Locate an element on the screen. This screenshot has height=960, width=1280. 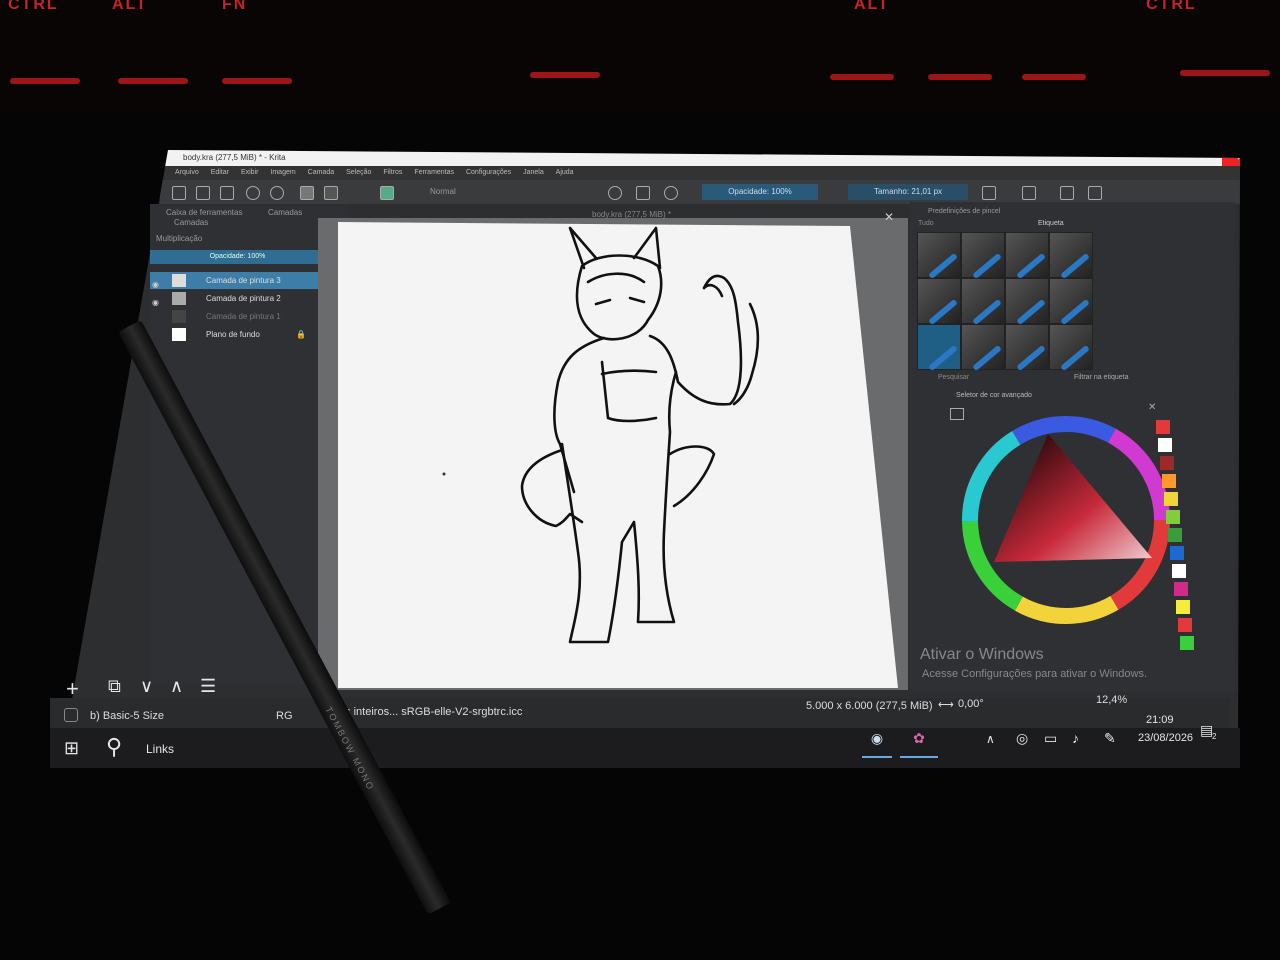
search-box: Links is located at coordinates (160, 749).